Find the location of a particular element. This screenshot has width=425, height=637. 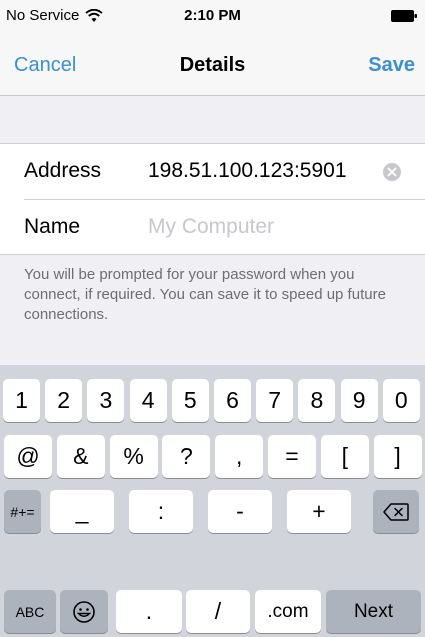

key-0: 1 is located at coordinates (21, 400).